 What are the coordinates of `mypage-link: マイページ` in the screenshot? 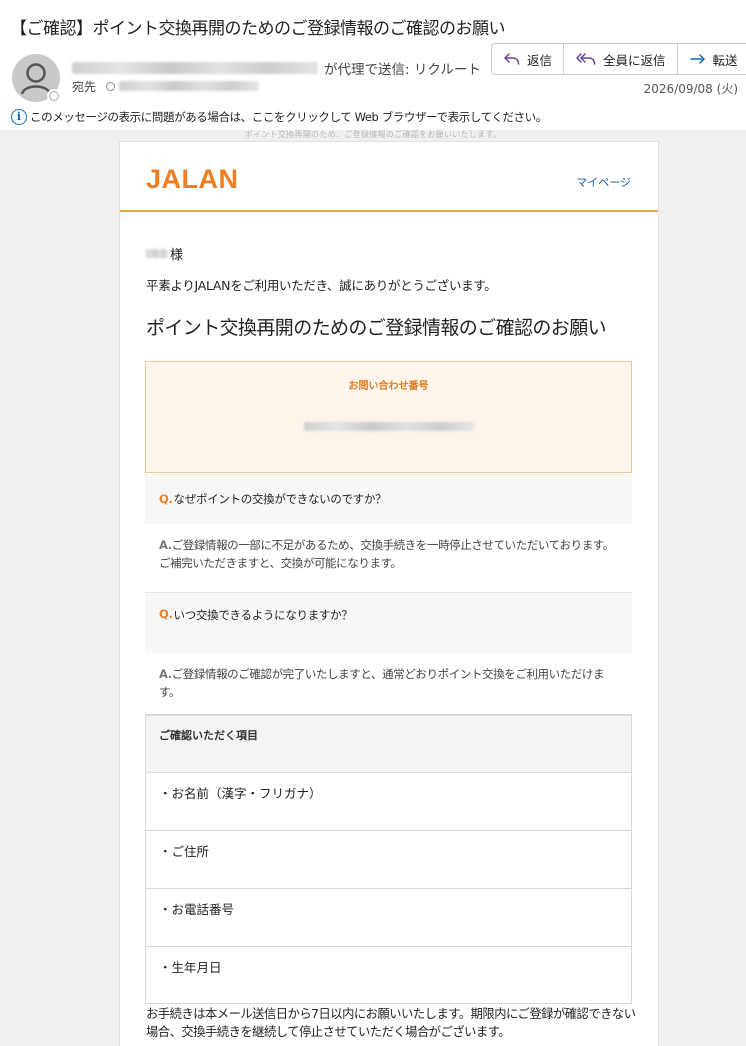 It's located at (603, 182).